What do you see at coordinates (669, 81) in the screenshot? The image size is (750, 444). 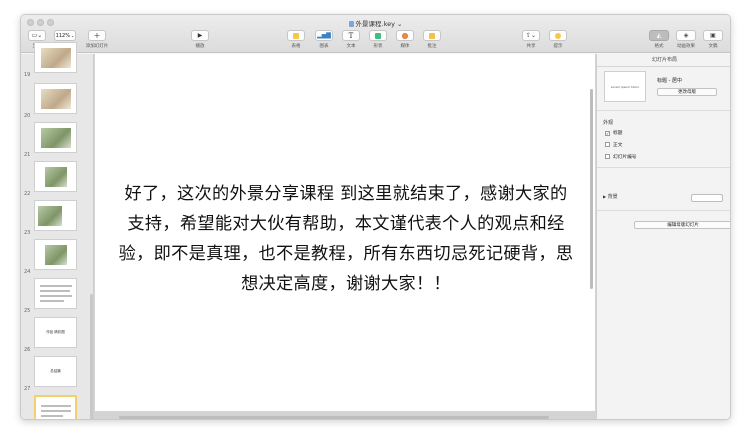 I see `master-name: 标题 - 居中` at bounding box center [669, 81].